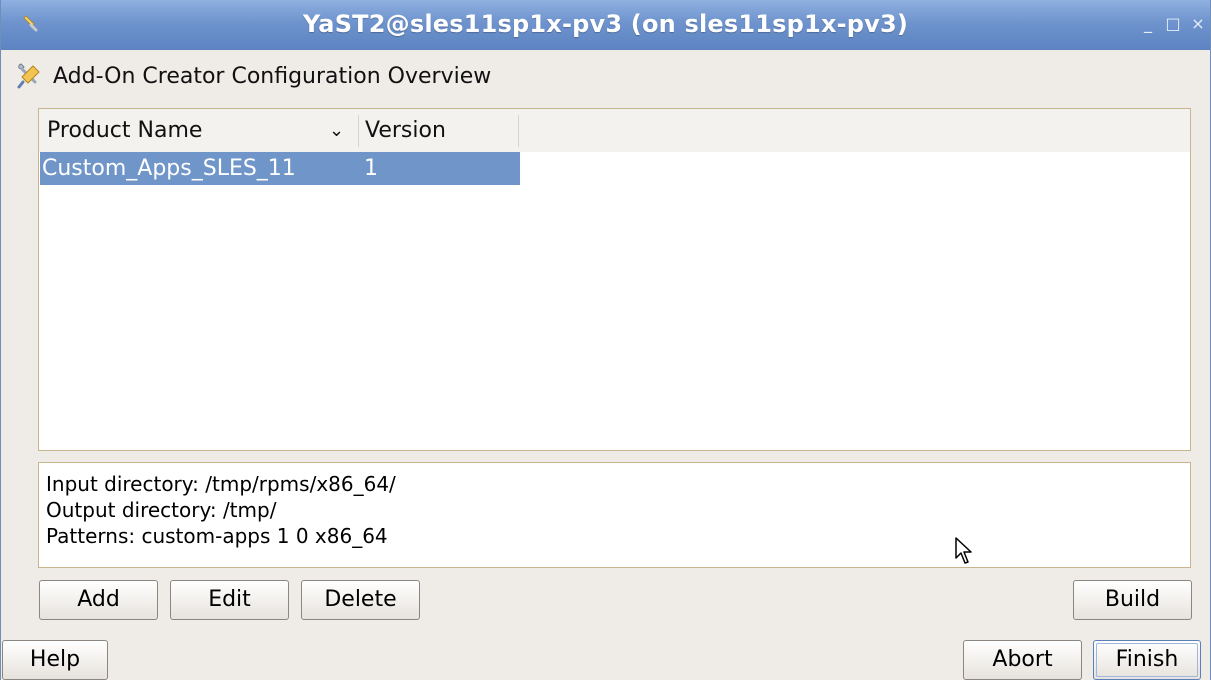 The image size is (1211, 680). I want to click on minimize-icon: _, so click(1148, 24).